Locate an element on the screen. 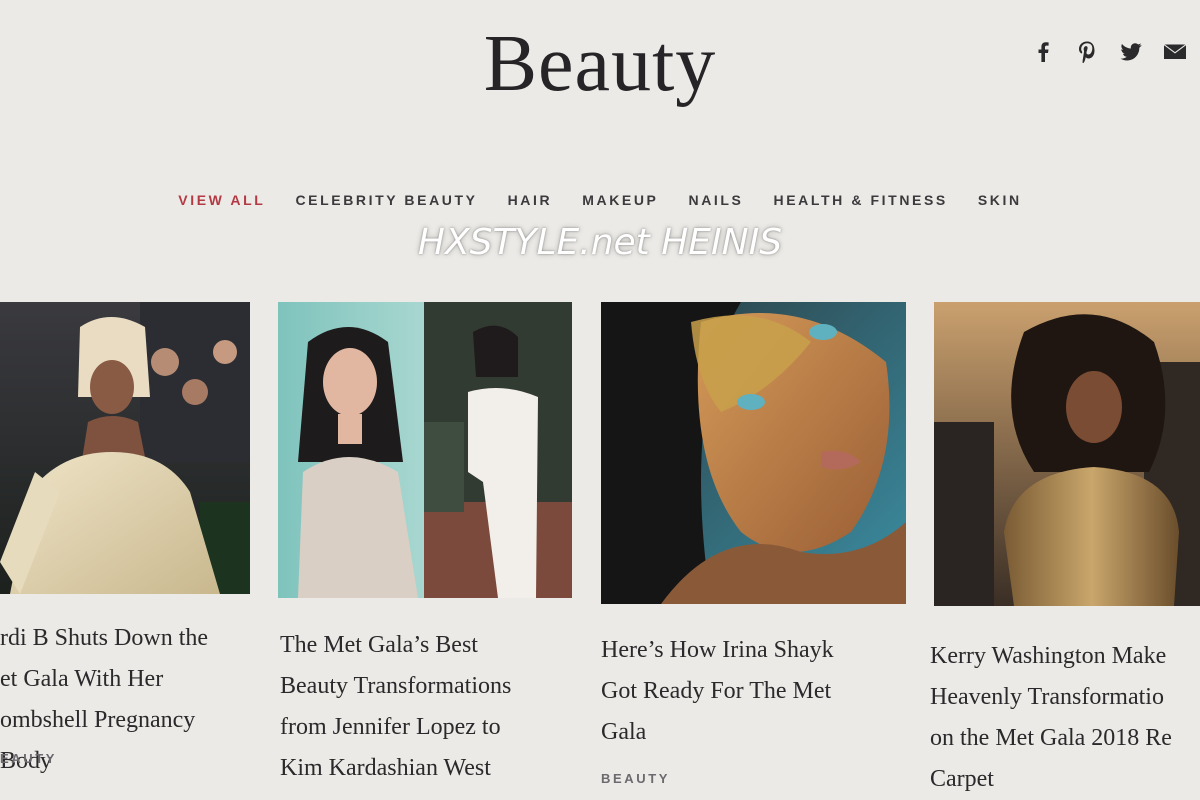 The image size is (1200, 800). article-category-1: EAUTY is located at coordinates (28, 758).